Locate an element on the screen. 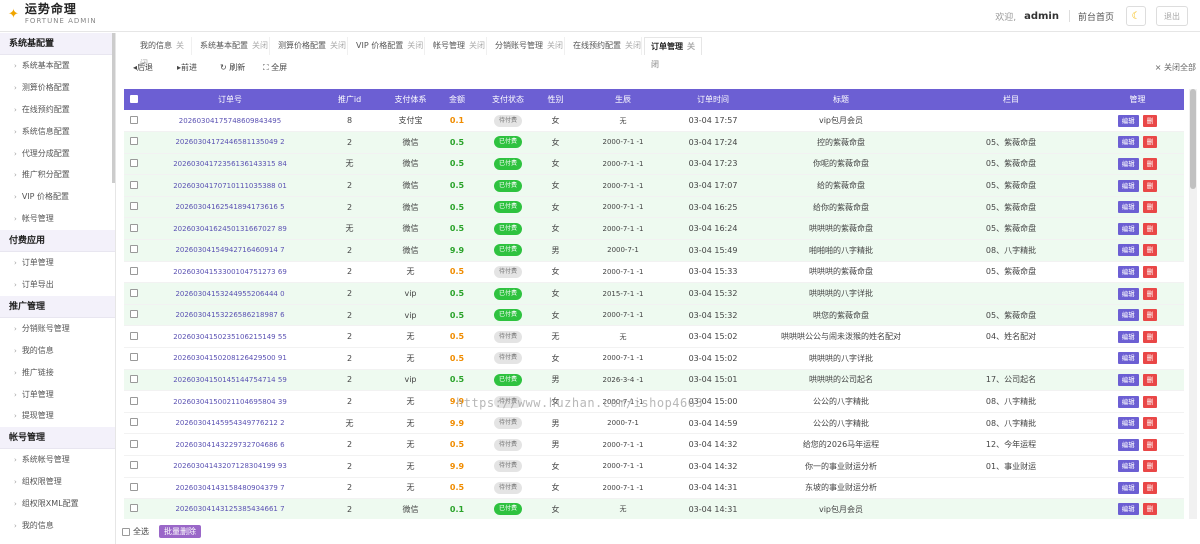 The width and height of the screenshot is (1200, 544). order-number-link: 20260304153244955206444 0 is located at coordinates (230, 293).